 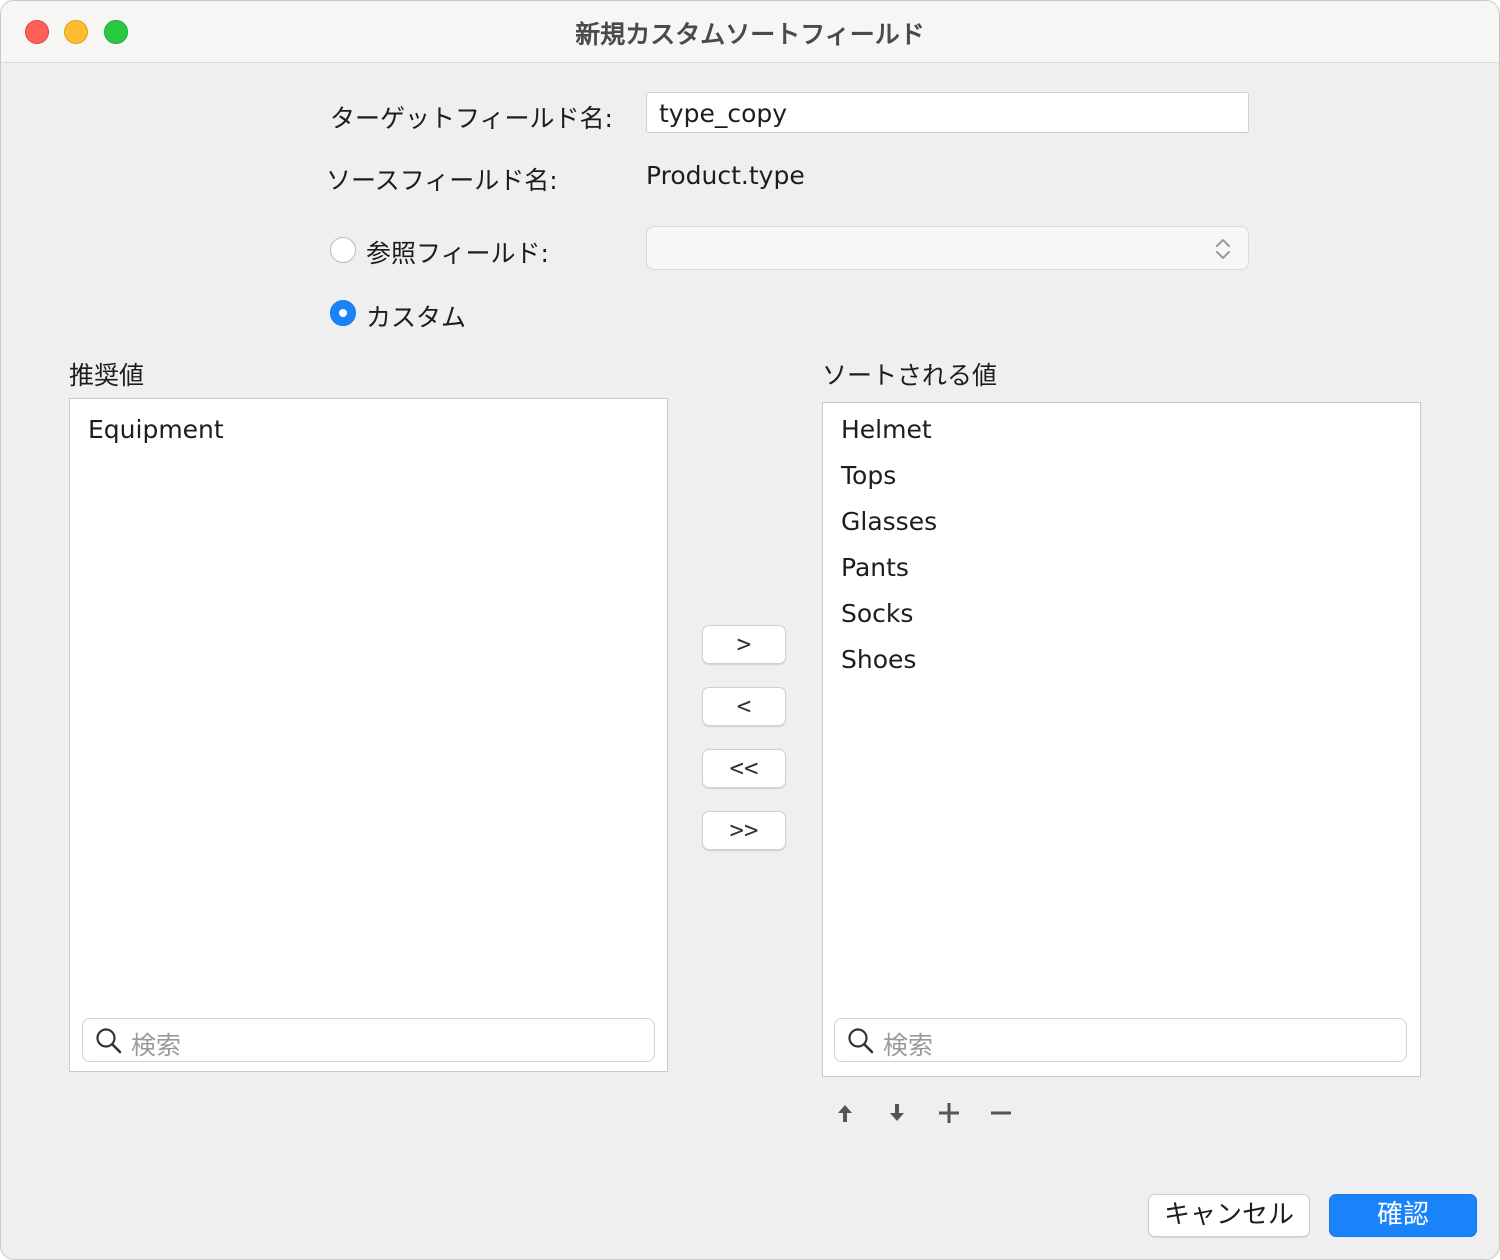 I want to click on chevron-up-down-icon, so click(x=1223, y=249).